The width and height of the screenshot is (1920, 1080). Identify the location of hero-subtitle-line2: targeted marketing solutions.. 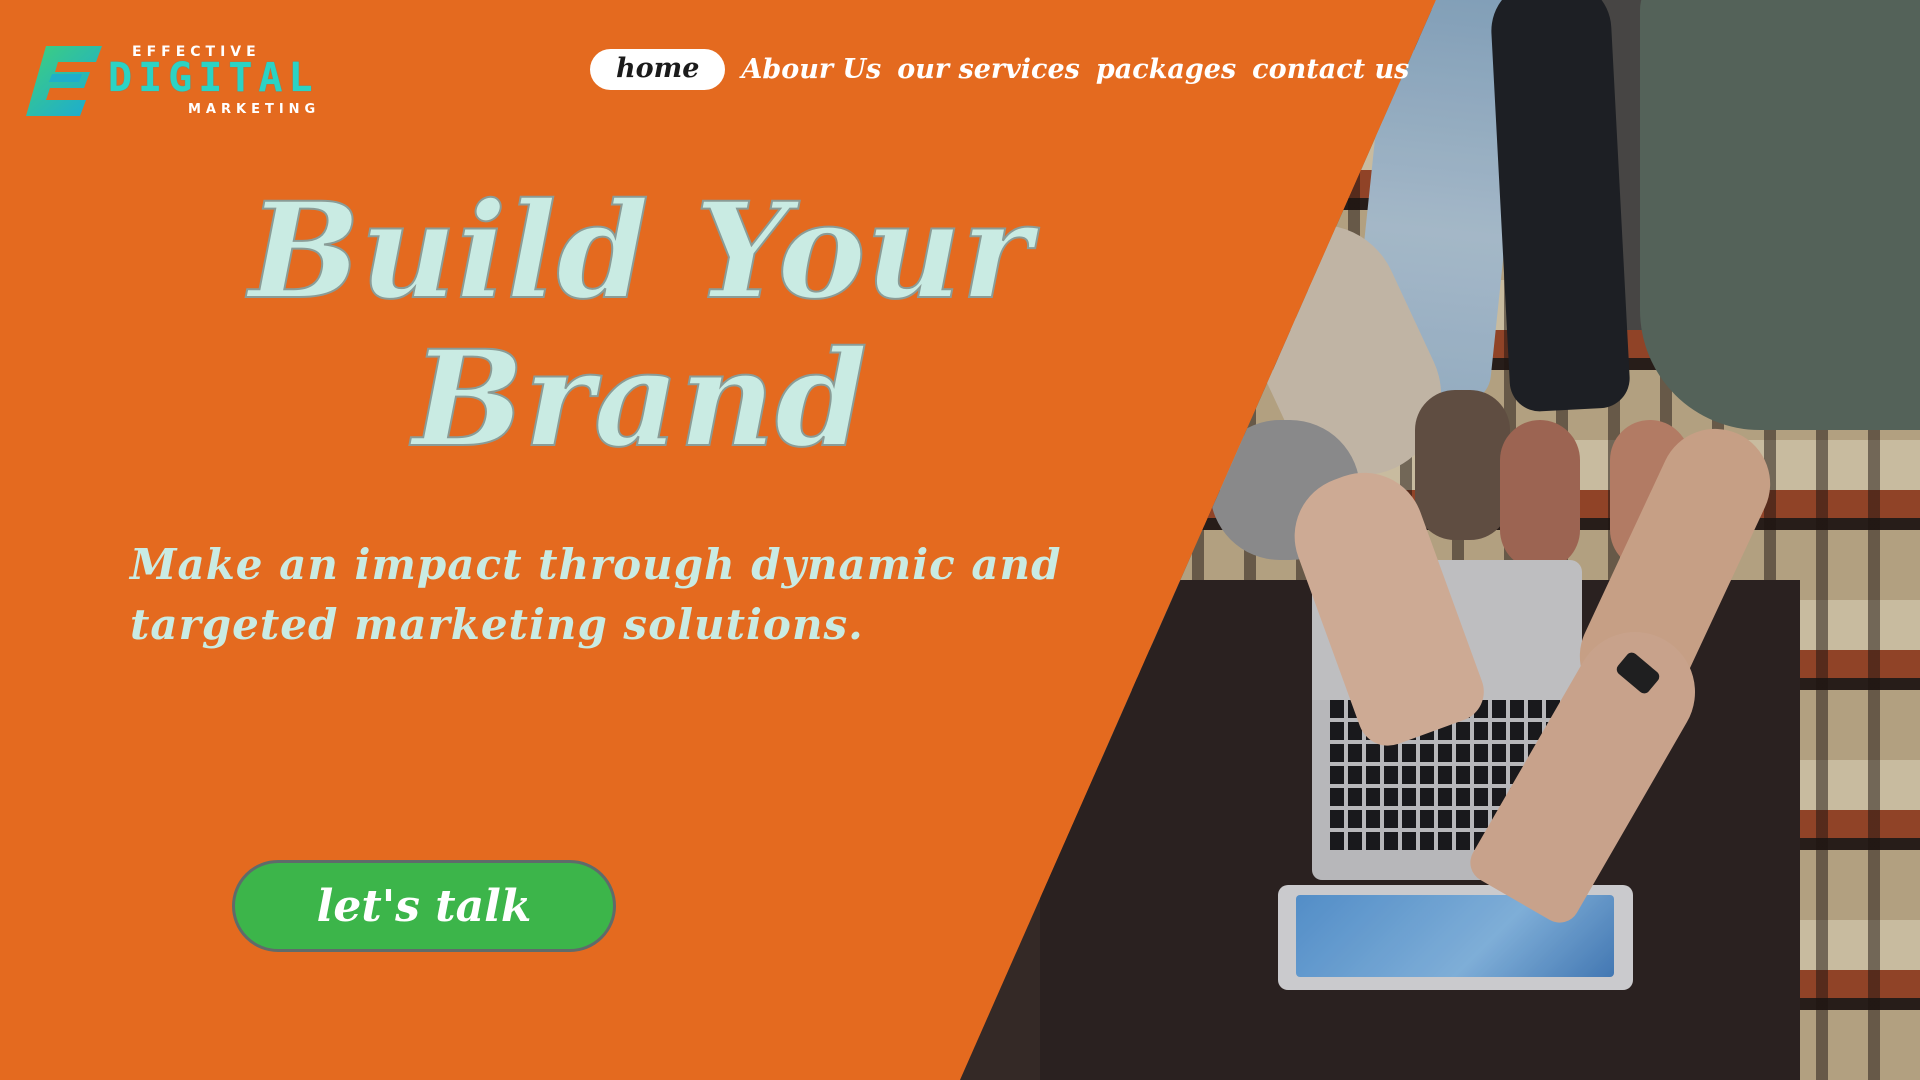
(497, 624).